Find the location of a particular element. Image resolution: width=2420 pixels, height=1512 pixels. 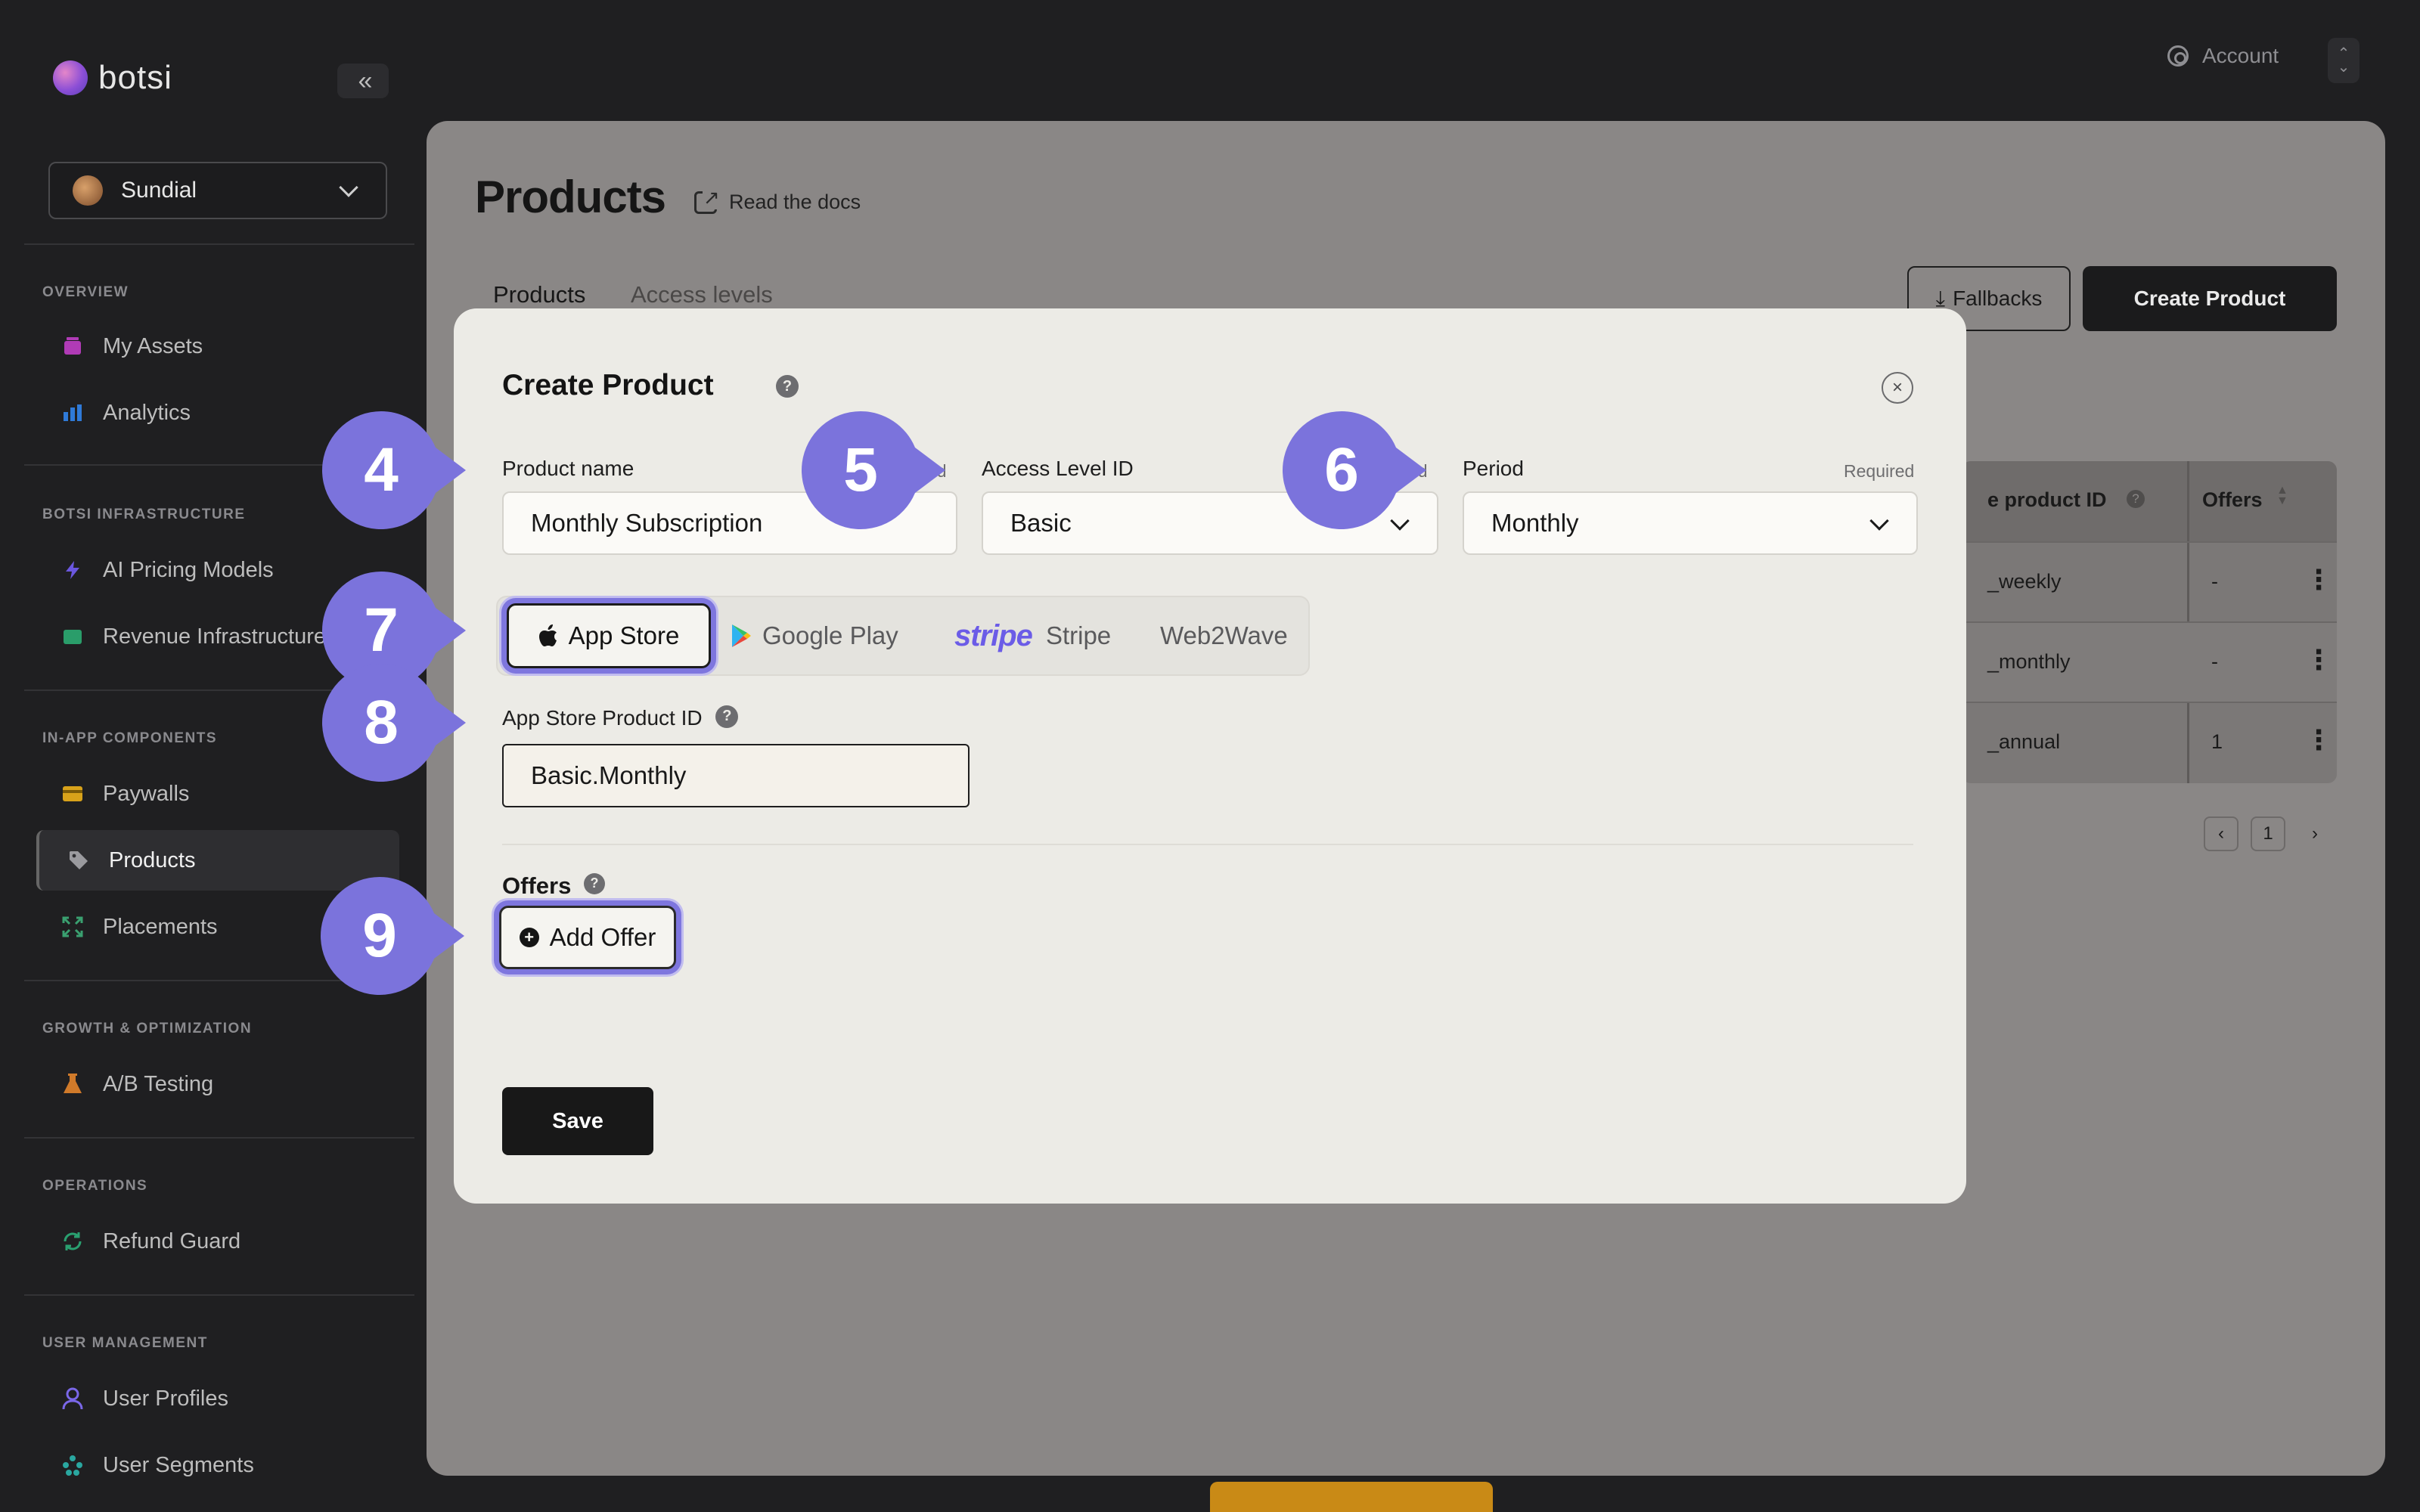

sidebar-item-label: Products is located at coordinates (152, 859).